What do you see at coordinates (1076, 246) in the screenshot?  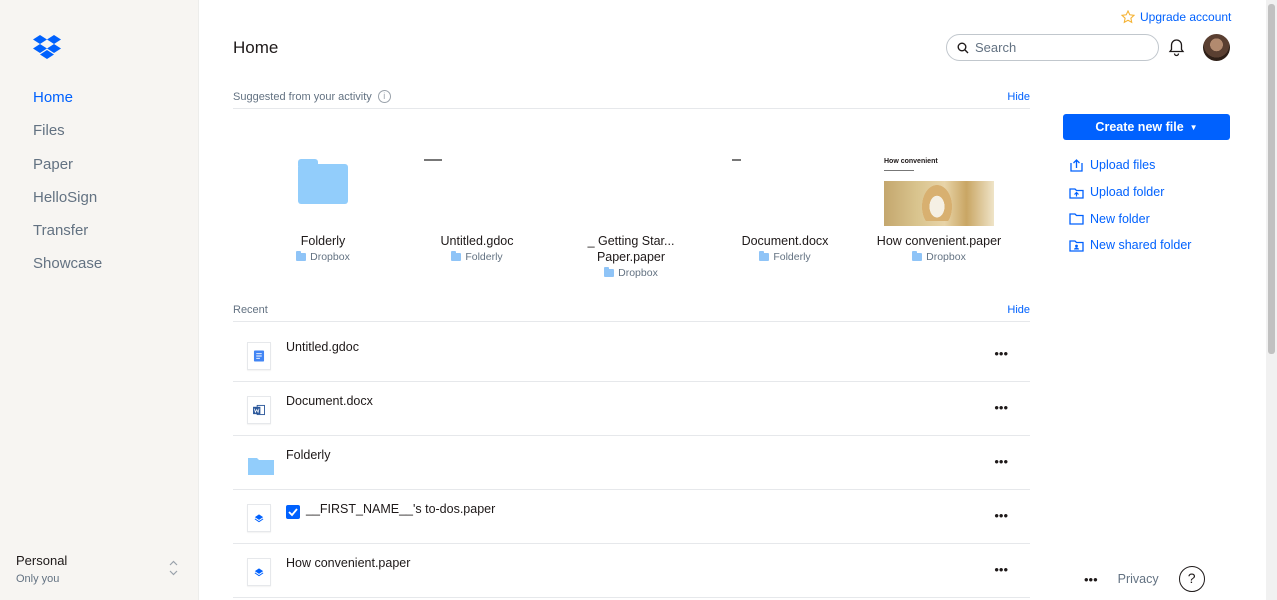 I see `shared-folder-icon` at bounding box center [1076, 246].